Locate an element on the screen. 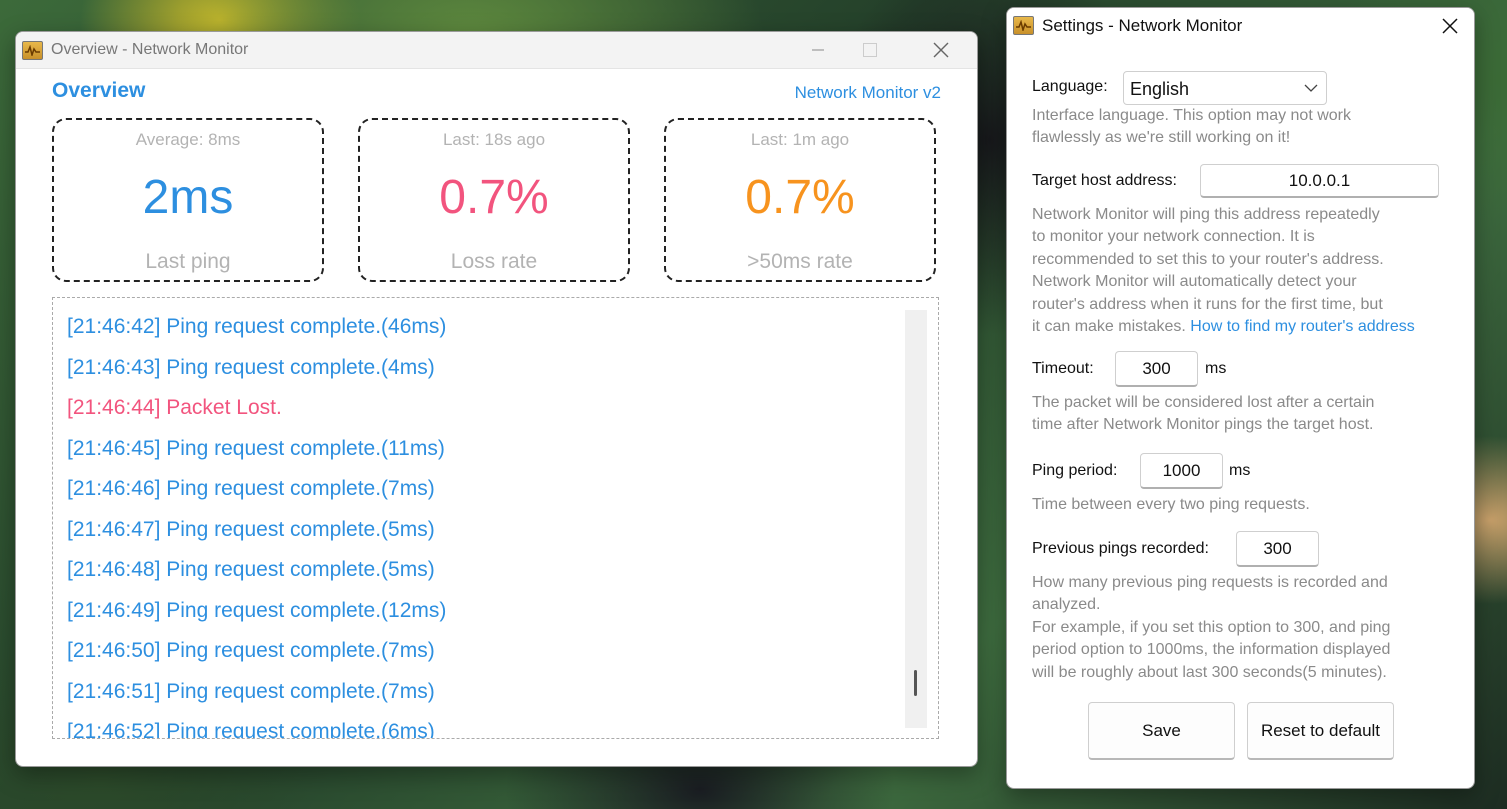 The image size is (1507, 809). reset-to-default-button: Reset to default is located at coordinates (1320, 731).